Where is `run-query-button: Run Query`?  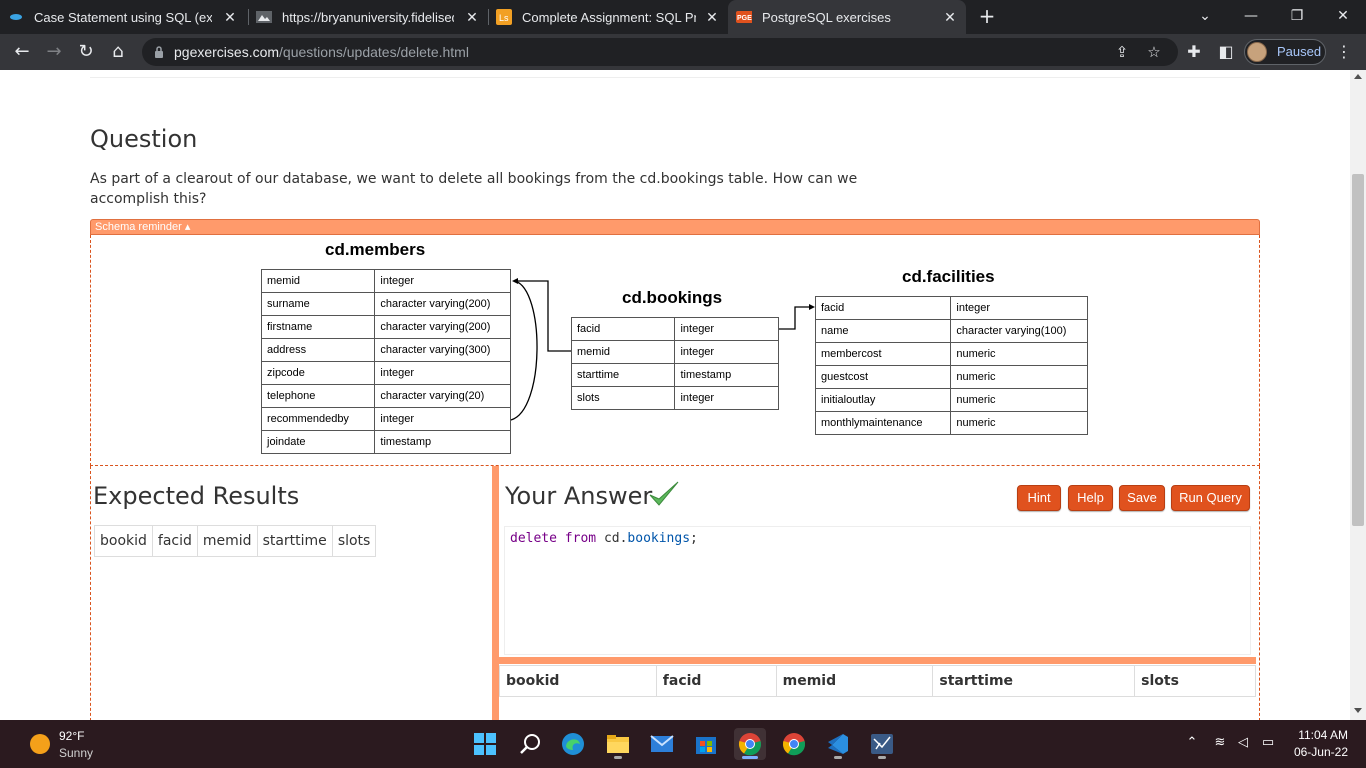
run-query-button: Run Query is located at coordinates (1210, 498).